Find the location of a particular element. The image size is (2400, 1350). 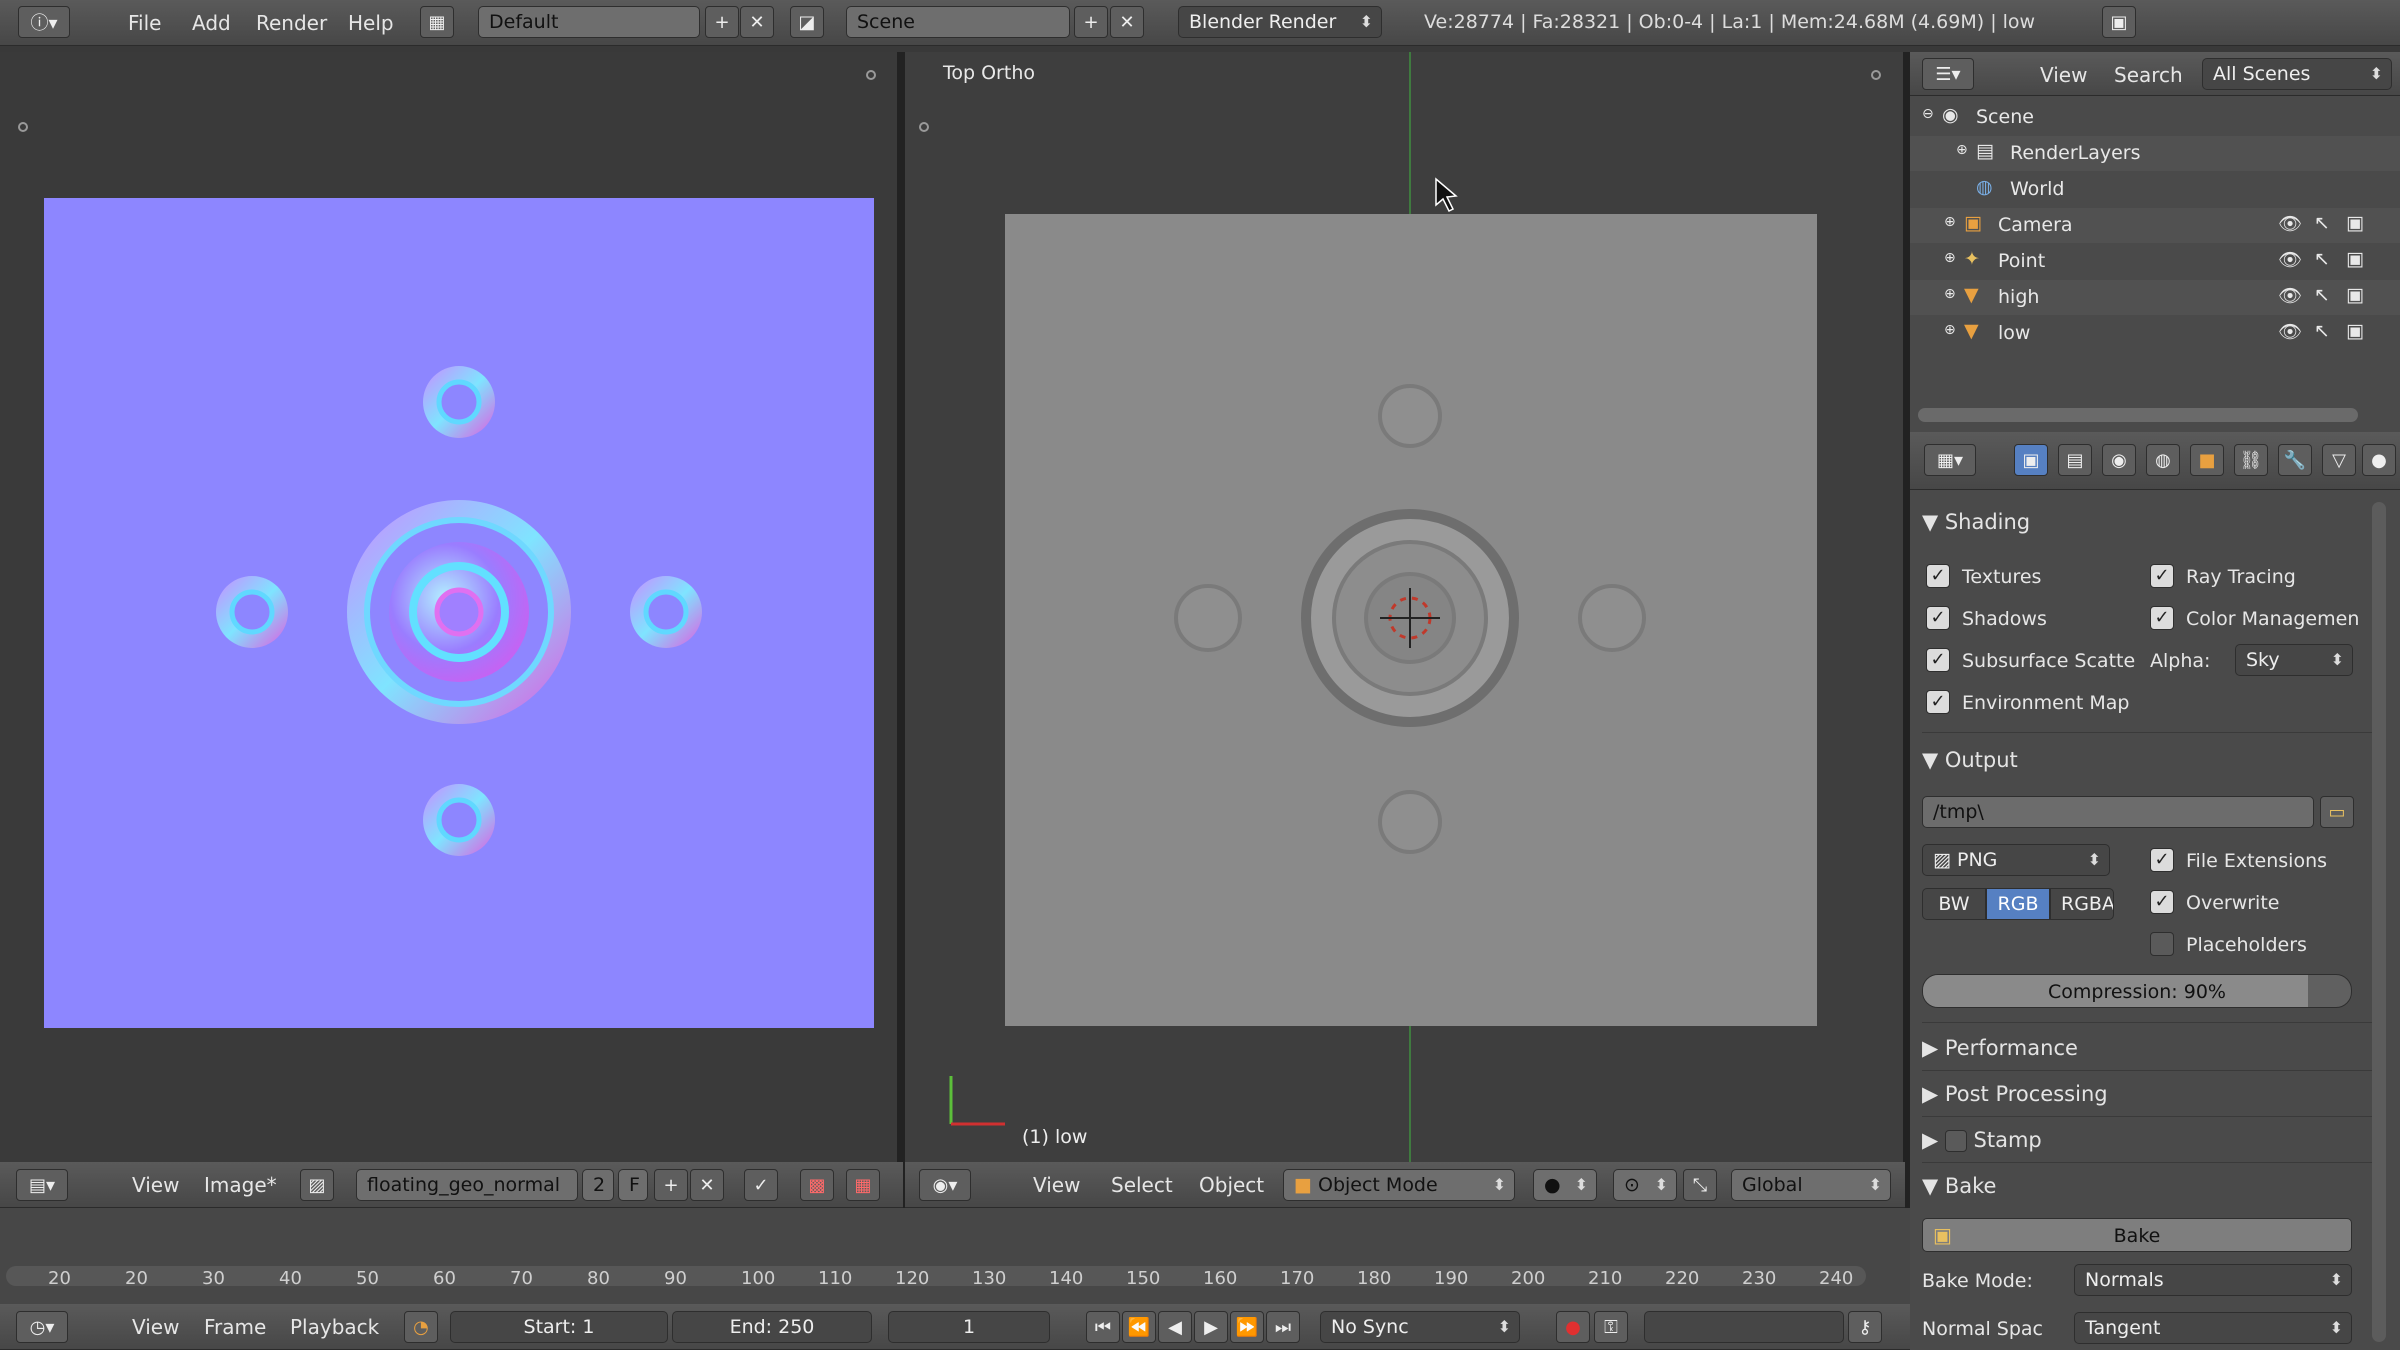

menu-help: Help is located at coordinates (371, 23).